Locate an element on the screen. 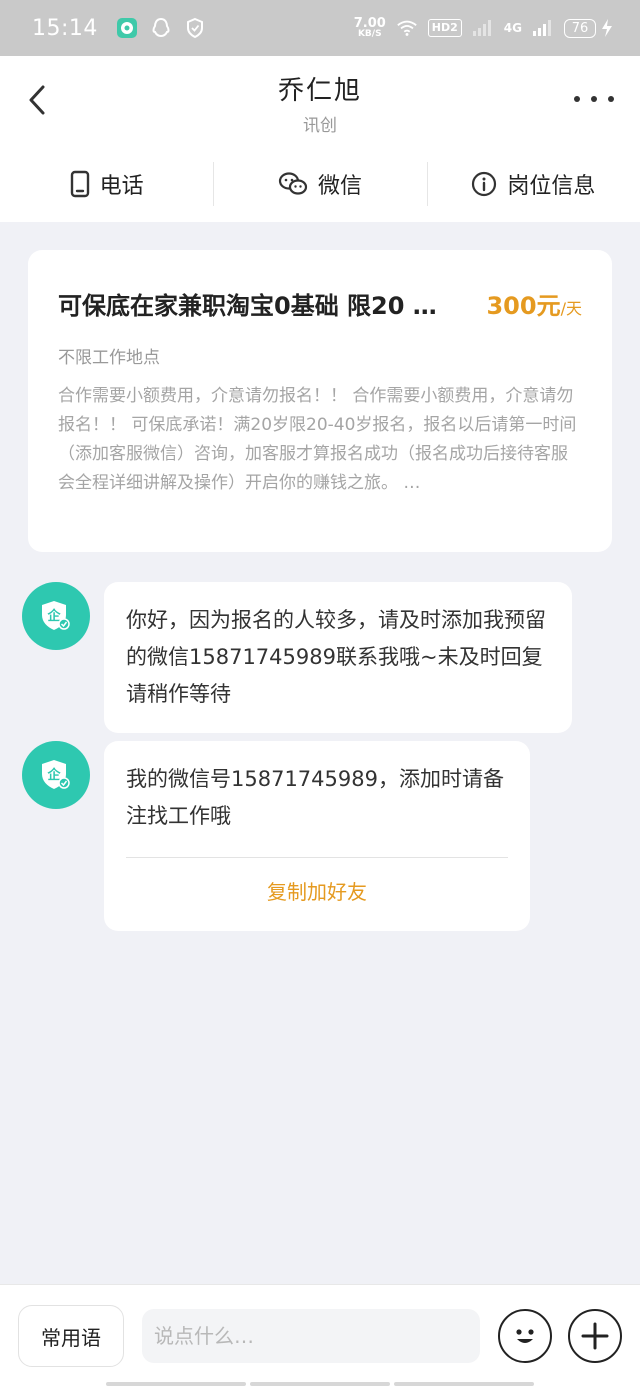  network-type: 4G is located at coordinates (512, 28).